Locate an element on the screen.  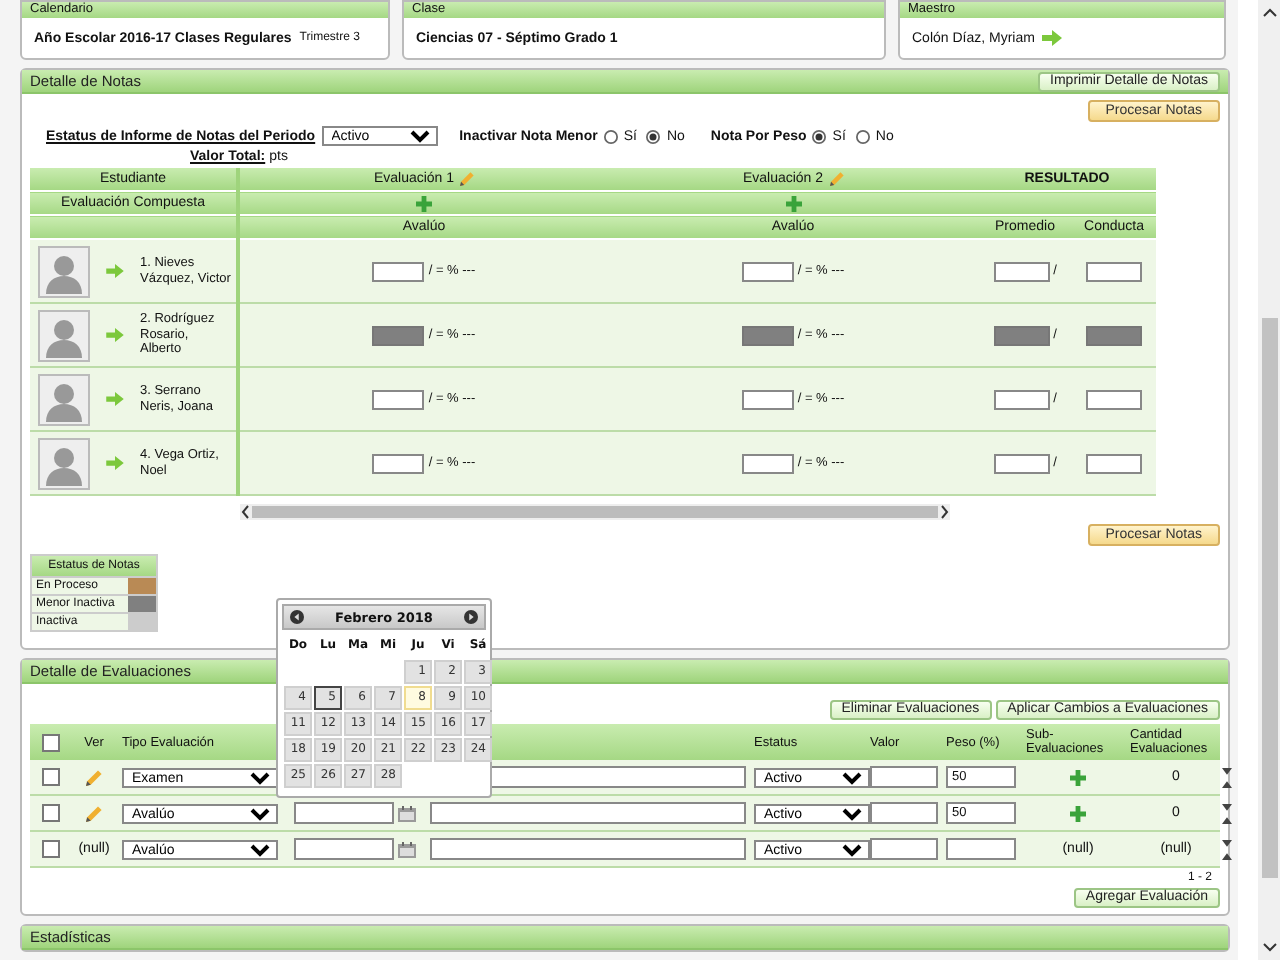
chevron-down-icon is located at coordinates (1269, 948).